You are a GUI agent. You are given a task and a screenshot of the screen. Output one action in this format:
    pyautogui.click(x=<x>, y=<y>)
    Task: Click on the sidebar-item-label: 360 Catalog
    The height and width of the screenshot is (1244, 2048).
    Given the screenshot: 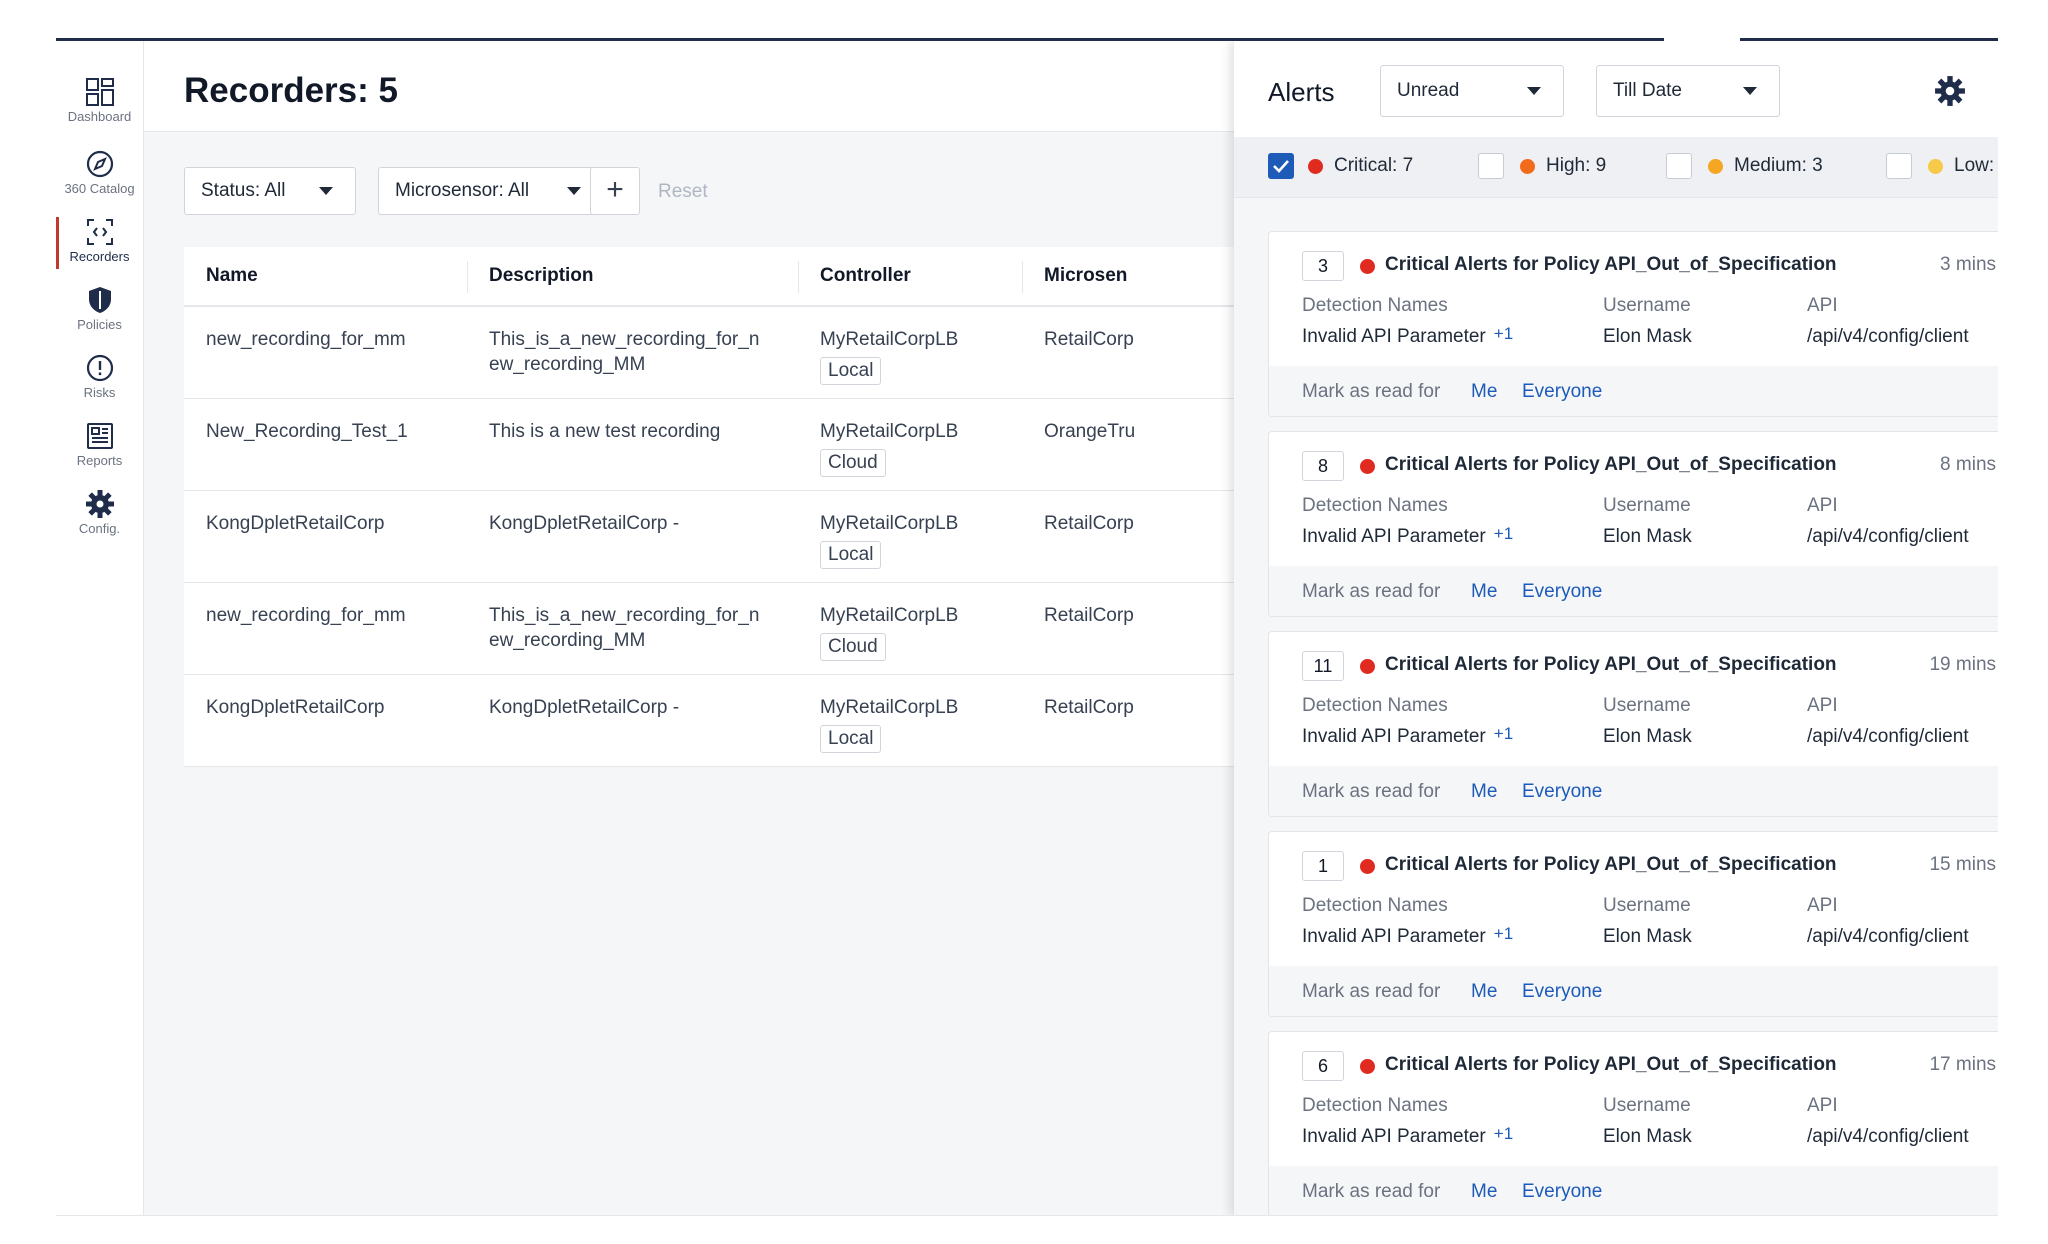 What is the action you would take?
    pyautogui.click(x=99, y=188)
    